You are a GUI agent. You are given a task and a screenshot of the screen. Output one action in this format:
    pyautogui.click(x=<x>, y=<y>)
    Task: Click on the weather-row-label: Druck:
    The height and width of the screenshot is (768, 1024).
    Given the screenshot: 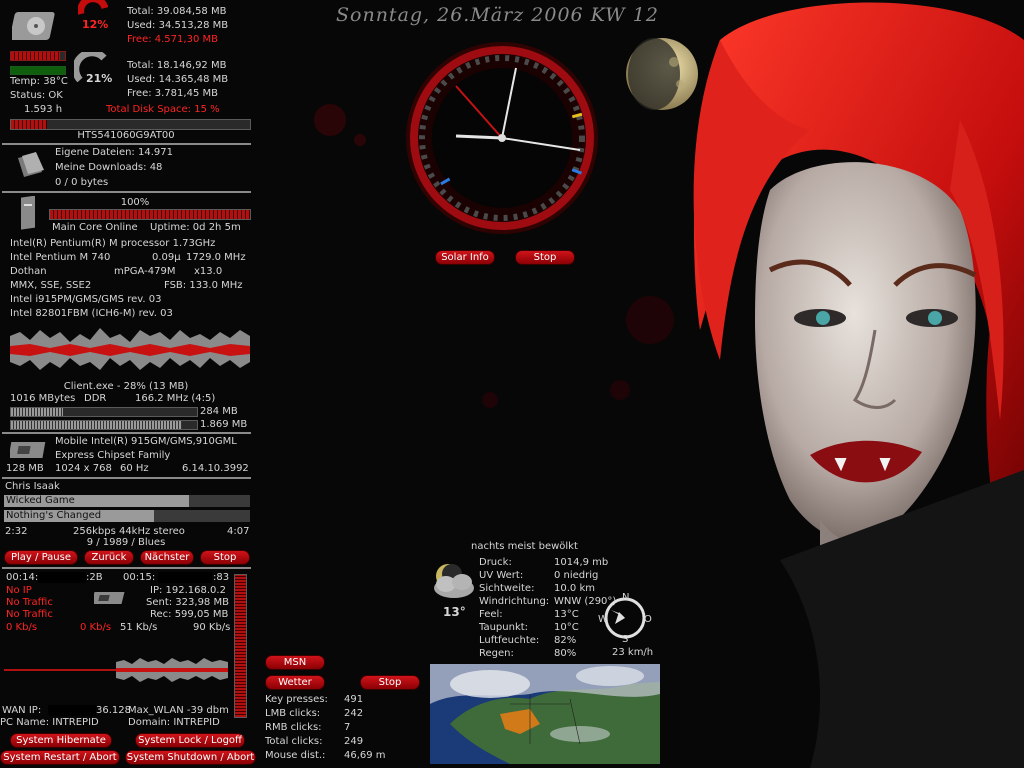 What is the action you would take?
    pyautogui.click(x=495, y=562)
    